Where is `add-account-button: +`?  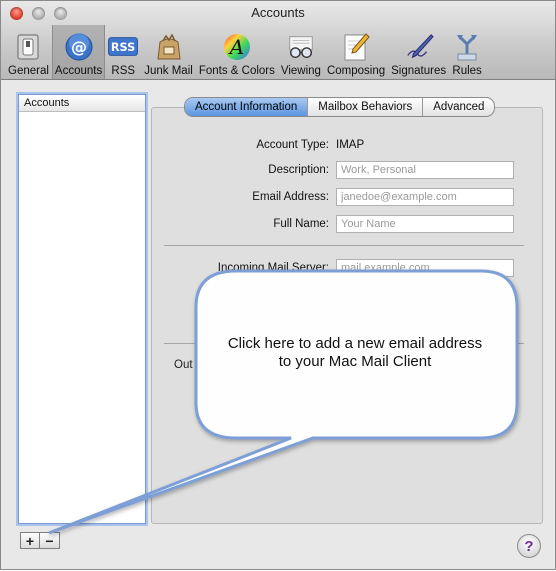 add-account-button: + is located at coordinates (30, 540).